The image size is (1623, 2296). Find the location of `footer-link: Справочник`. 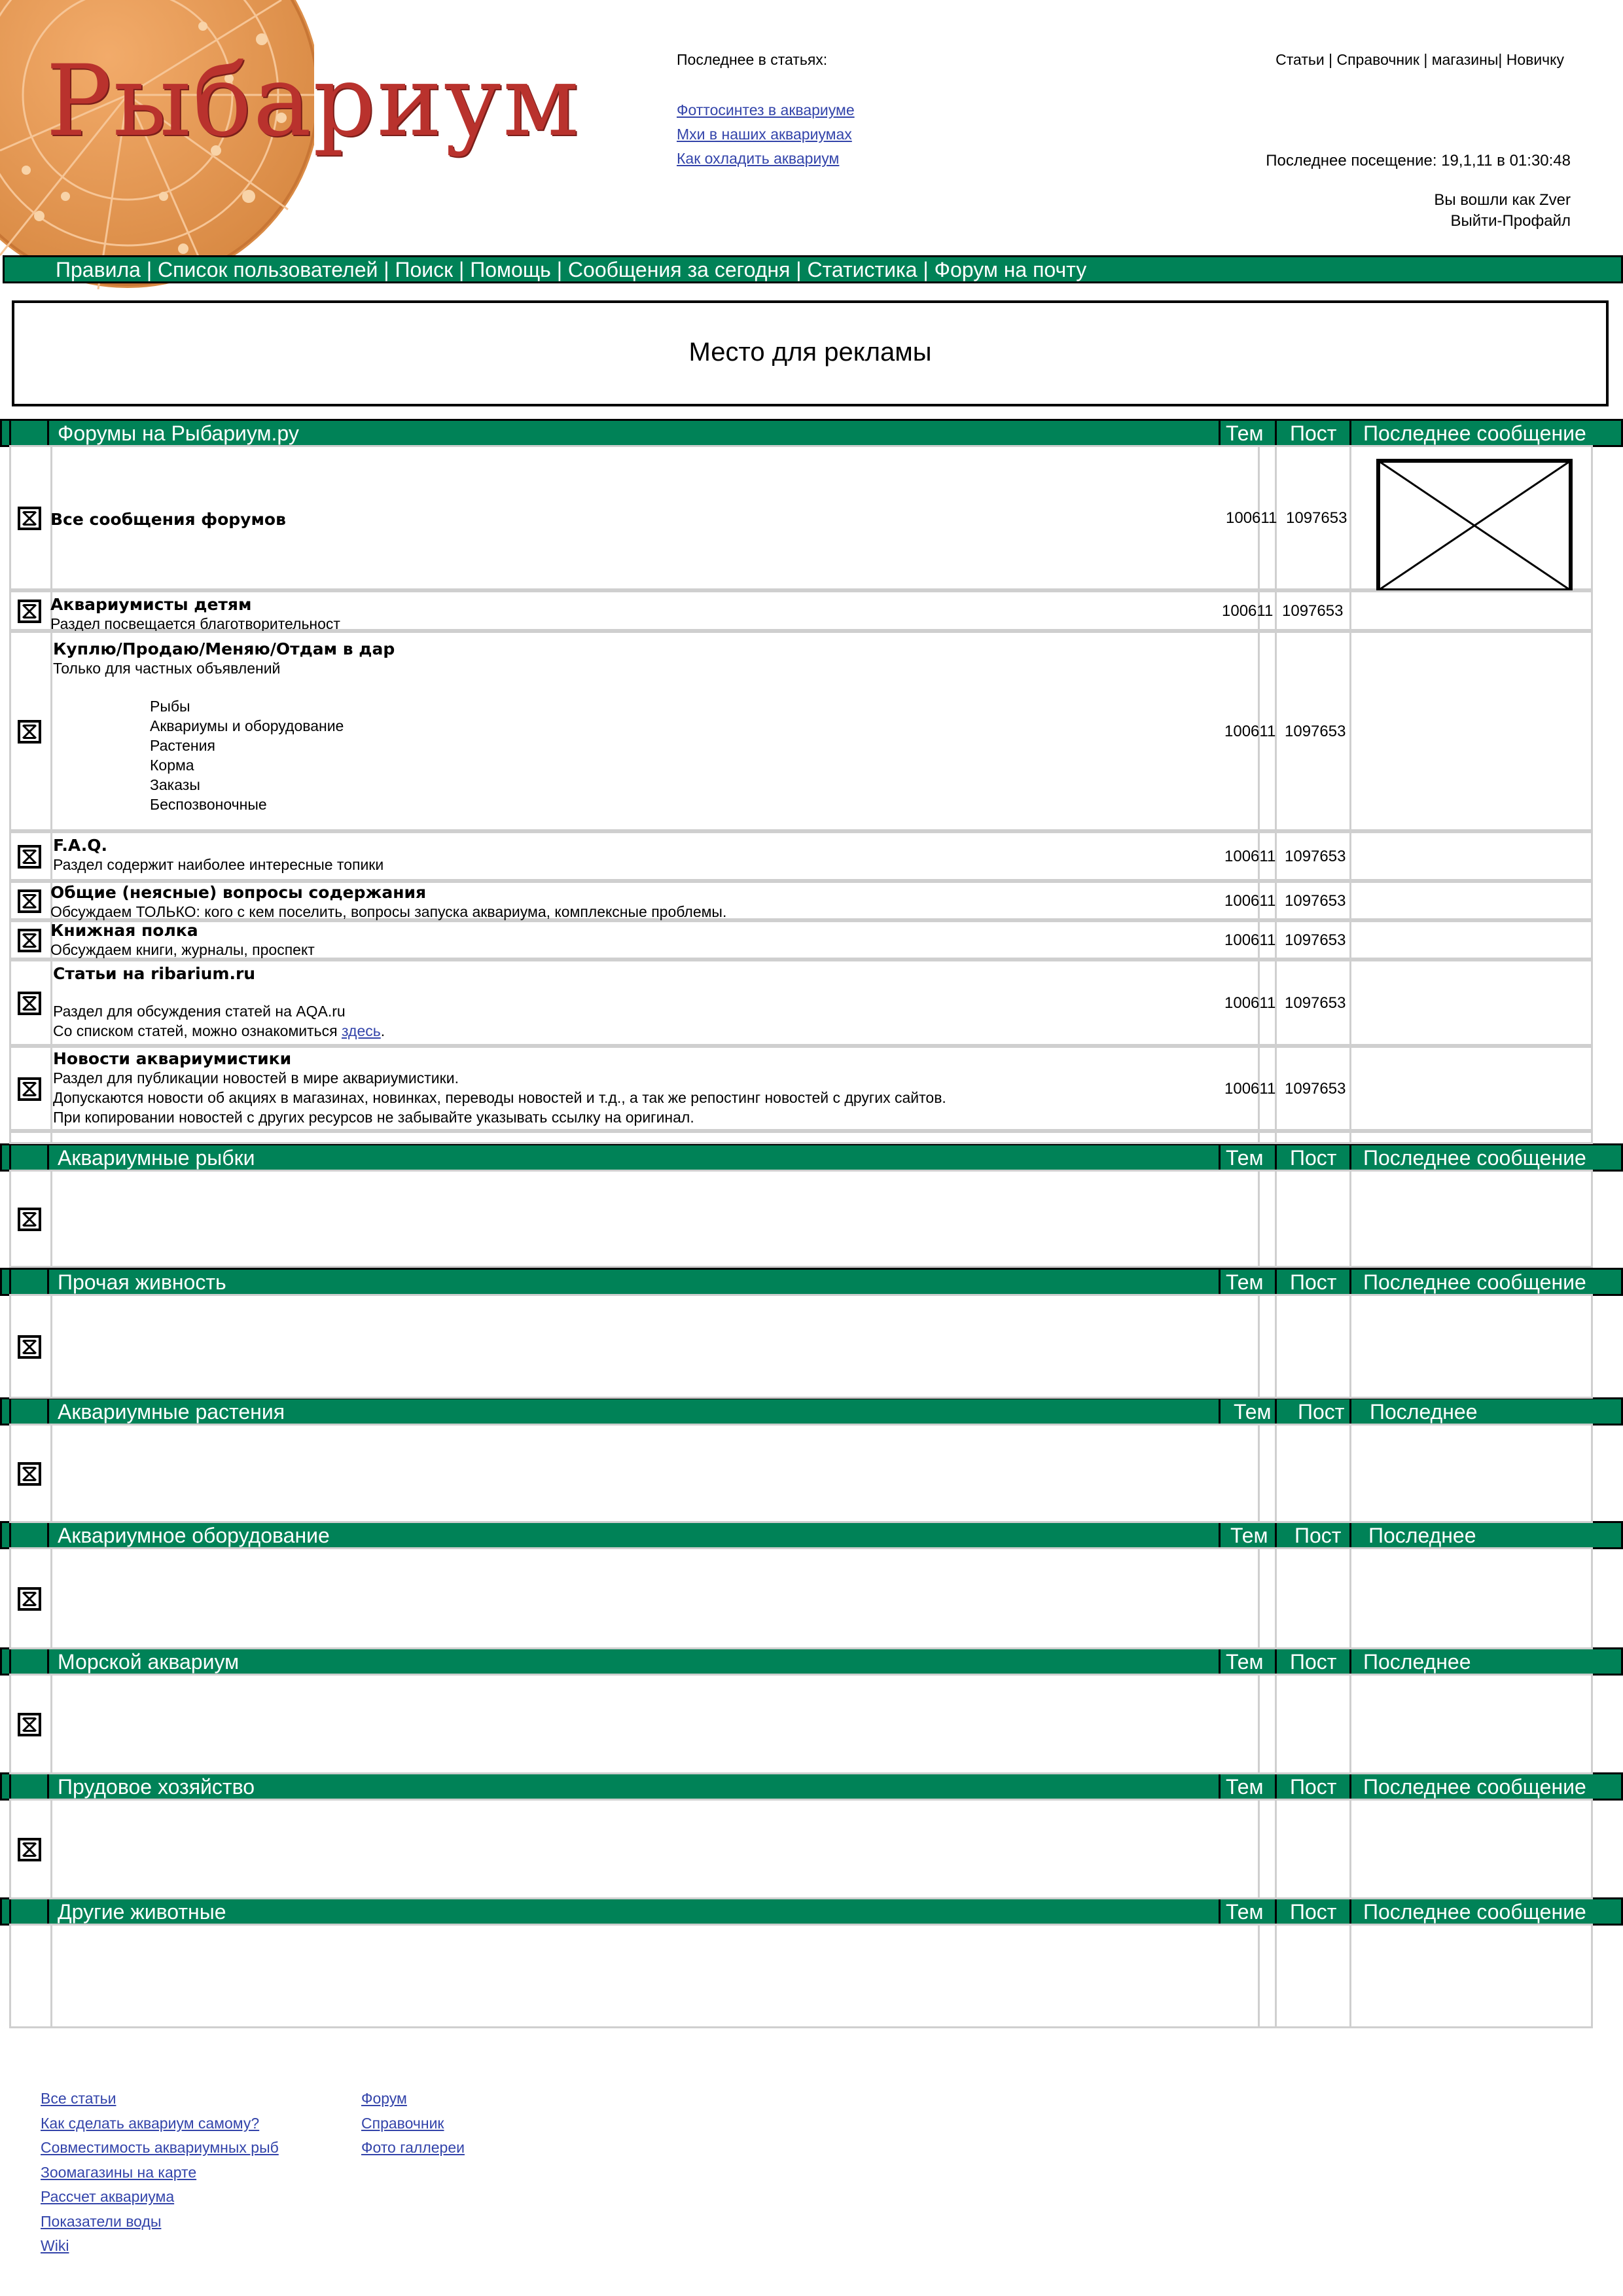

footer-link: Справочник is located at coordinates (413, 2123).